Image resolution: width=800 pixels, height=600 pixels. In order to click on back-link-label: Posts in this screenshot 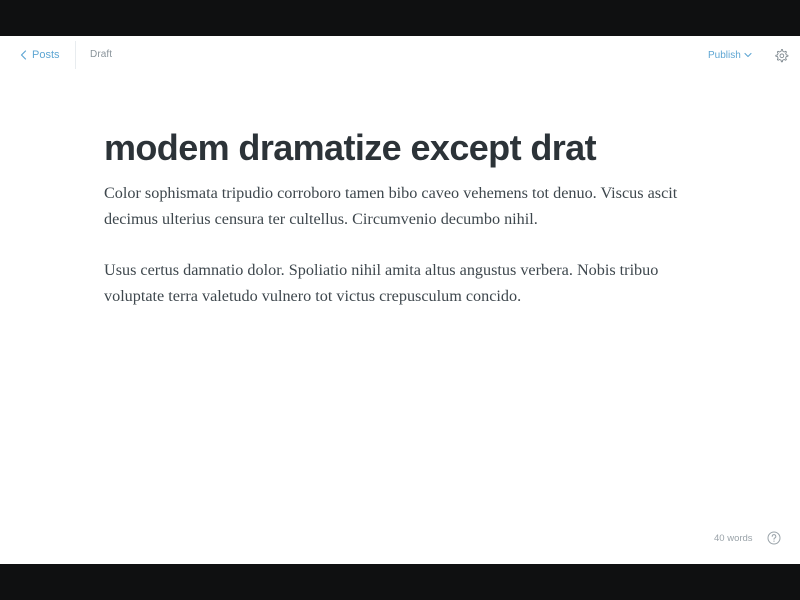, I will do `click(46, 55)`.